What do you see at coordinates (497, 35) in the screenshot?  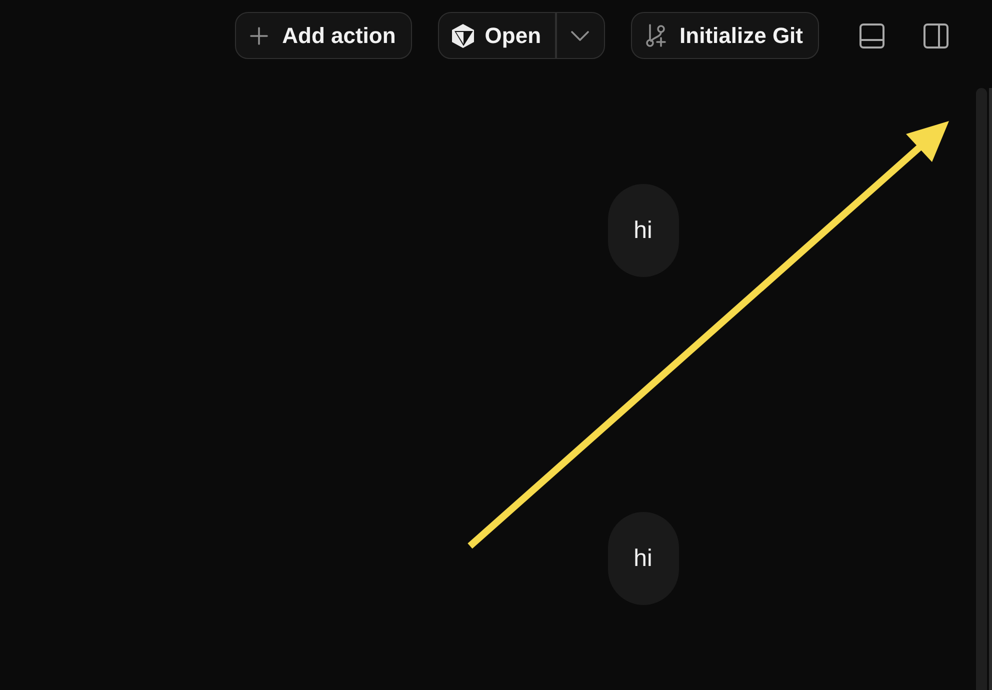 I see `open-button: Open` at bounding box center [497, 35].